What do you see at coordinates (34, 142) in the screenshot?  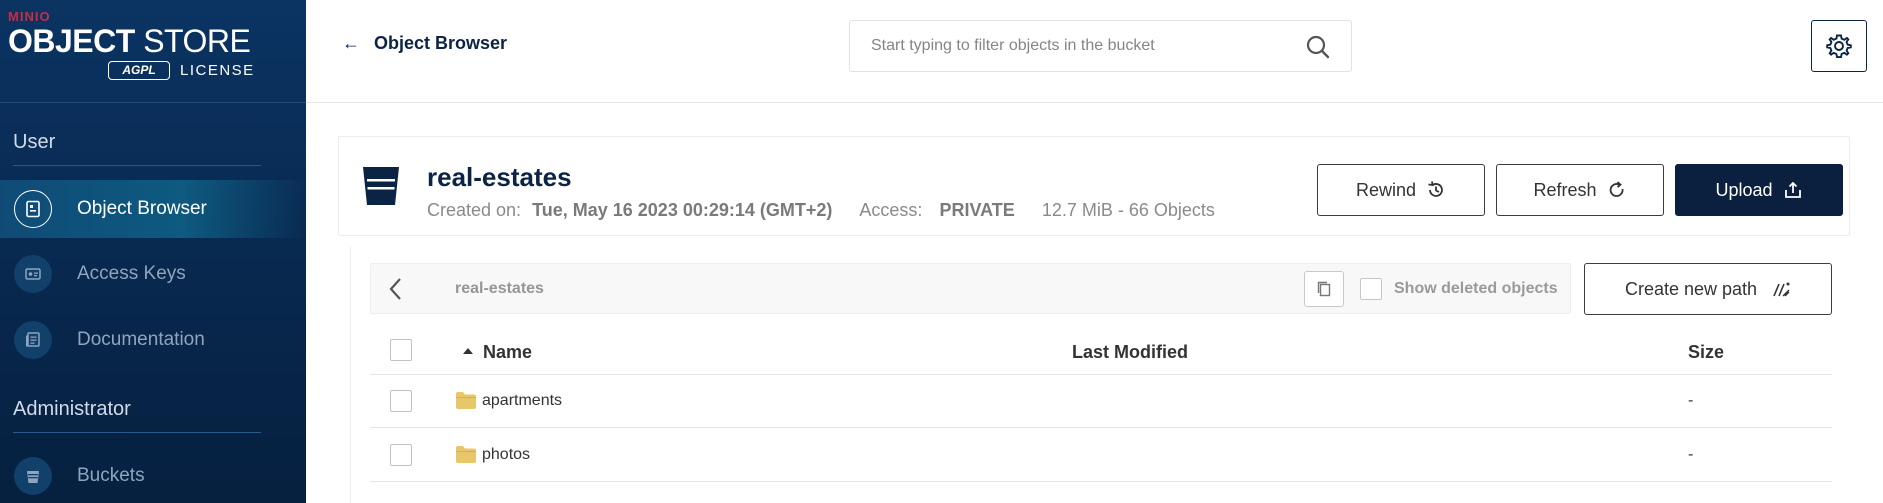 I see `section-title-user: User` at bounding box center [34, 142].